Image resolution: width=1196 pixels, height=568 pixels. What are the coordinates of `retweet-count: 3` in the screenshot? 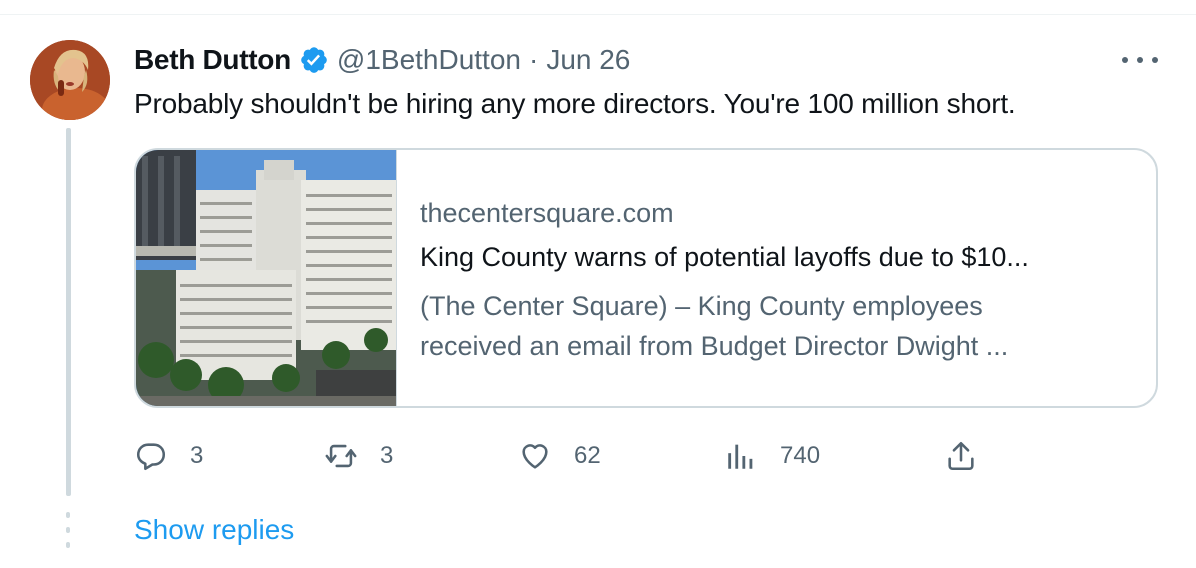 It's located at (387, 455).